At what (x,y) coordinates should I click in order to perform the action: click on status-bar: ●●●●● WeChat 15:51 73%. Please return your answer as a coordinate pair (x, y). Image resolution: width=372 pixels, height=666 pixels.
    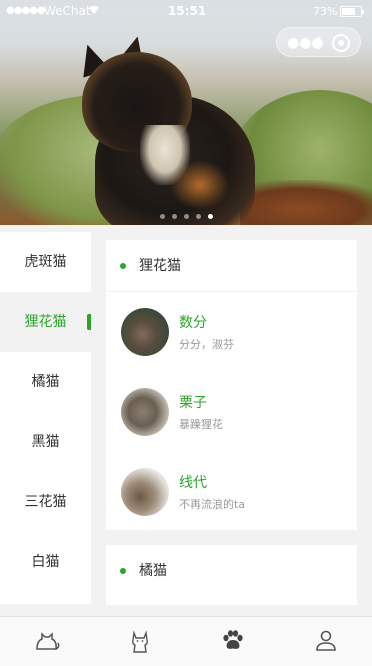
    Looking at the image, I should click on (186, 12).